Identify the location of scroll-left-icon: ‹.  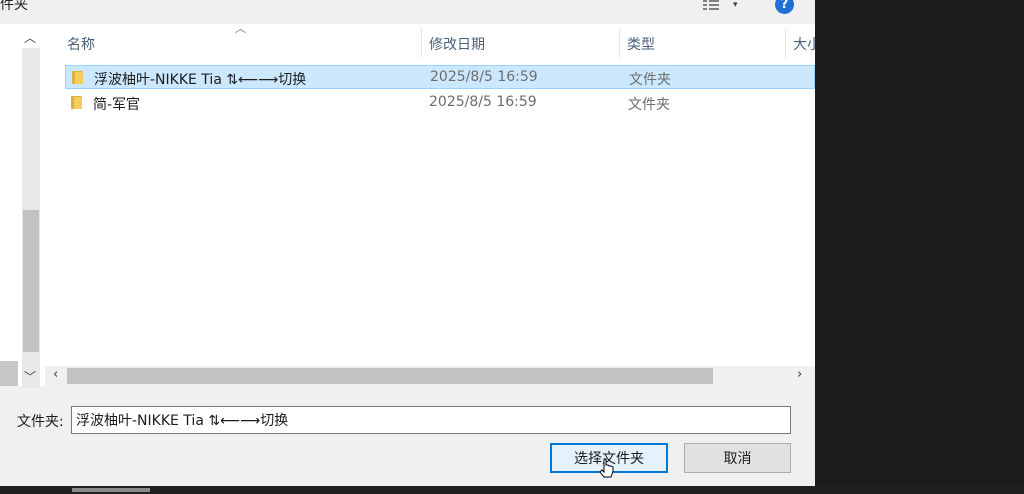
(55, 374).